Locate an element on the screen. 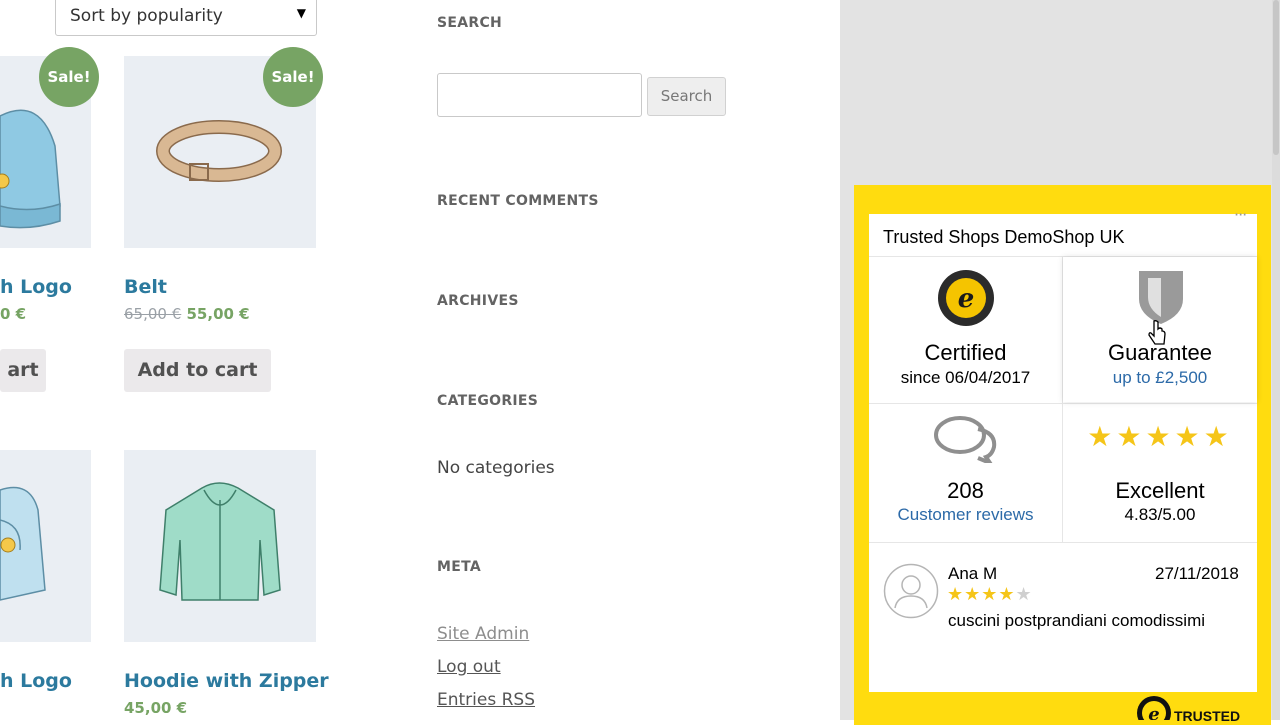 This screenshot has width=1280, height=725. review-date: 27/11/2018 is located at coordinates (1197, 573).